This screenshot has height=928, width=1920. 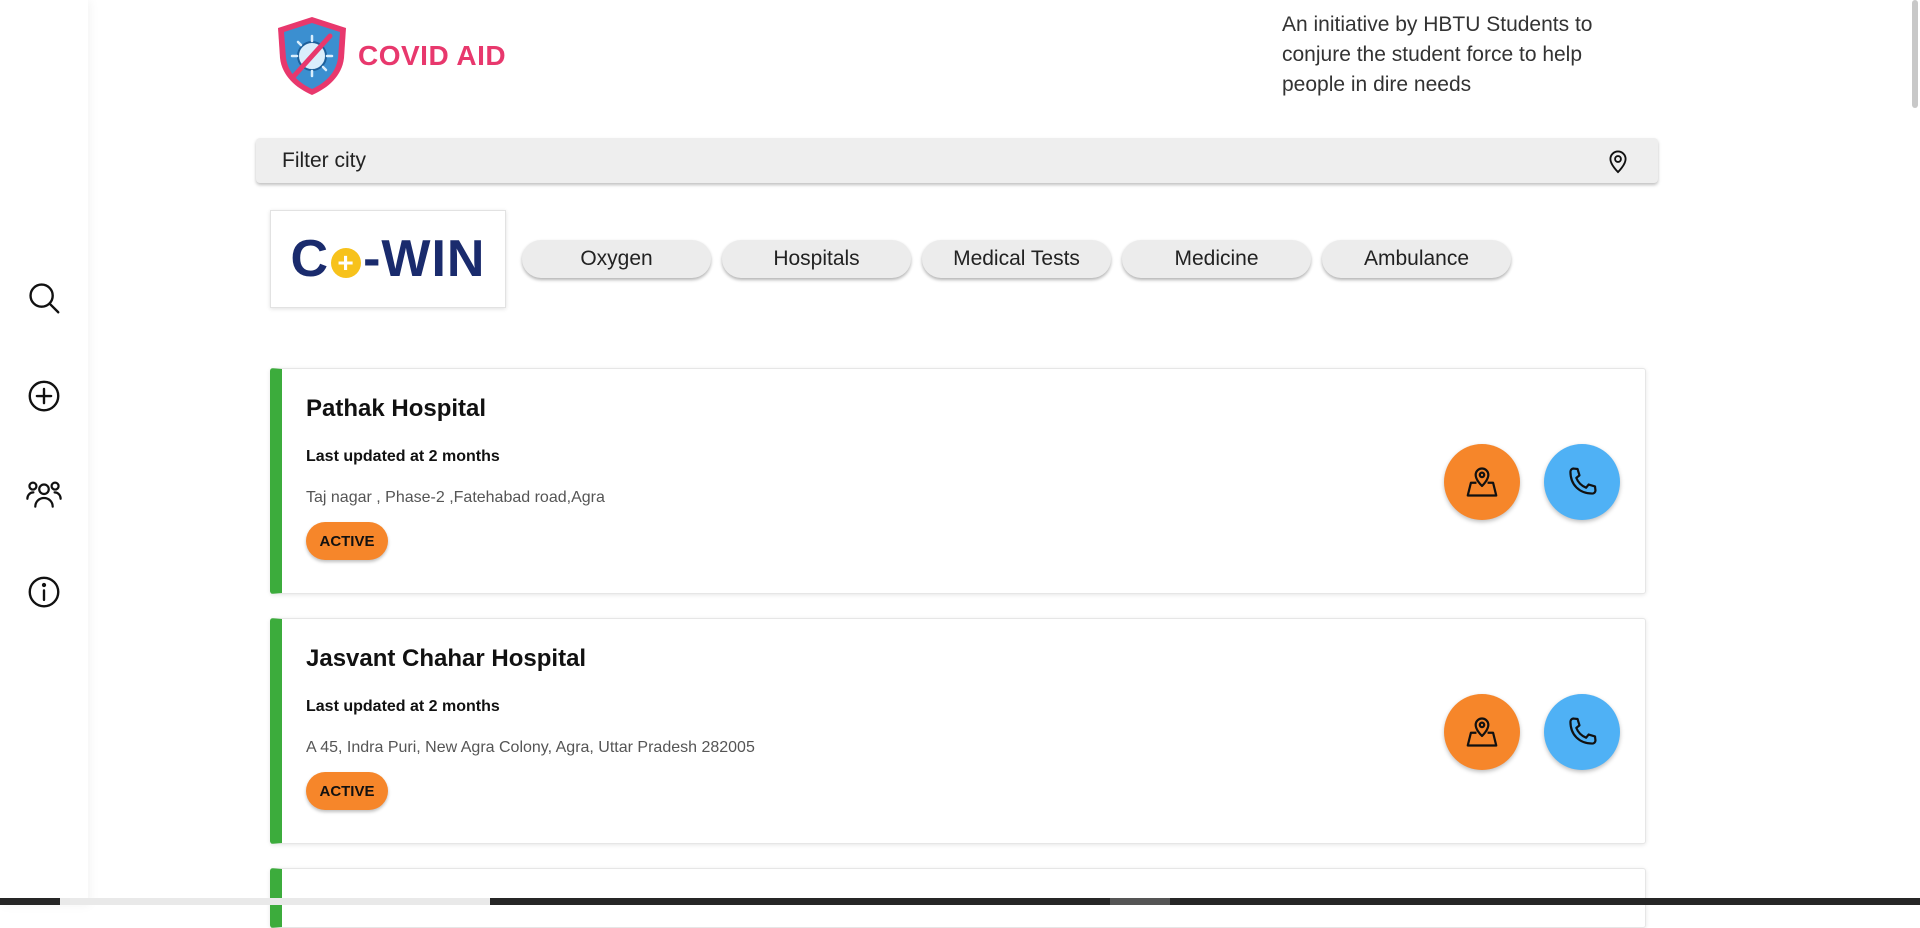 I want to click on card-title: Jasvant Chahar Hospital, so click(x=446, y=658).